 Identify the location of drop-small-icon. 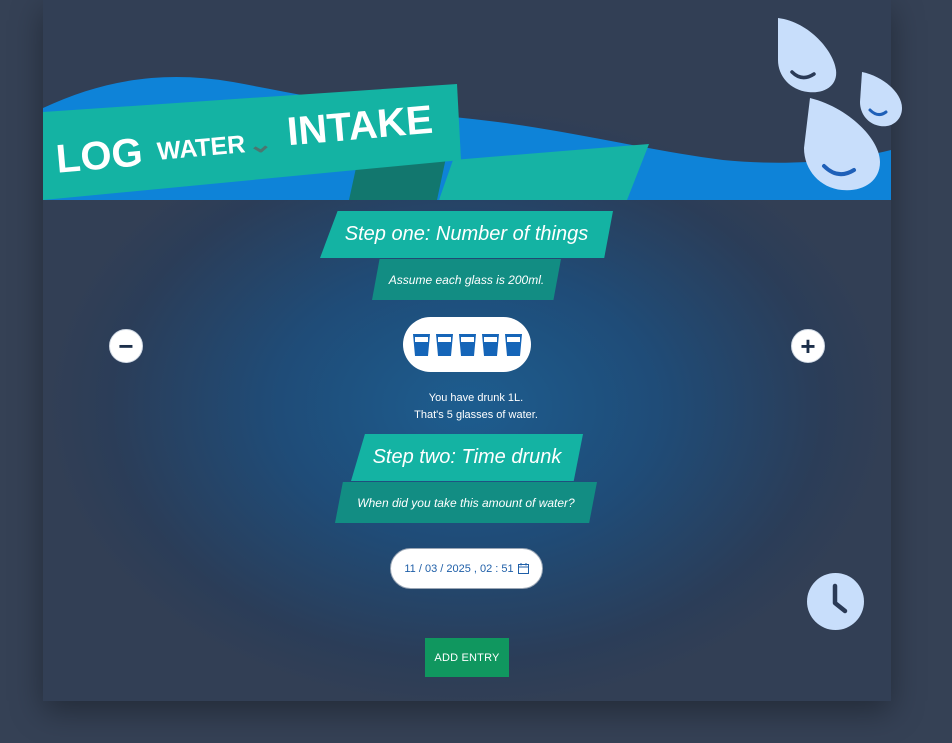
(881, 99).